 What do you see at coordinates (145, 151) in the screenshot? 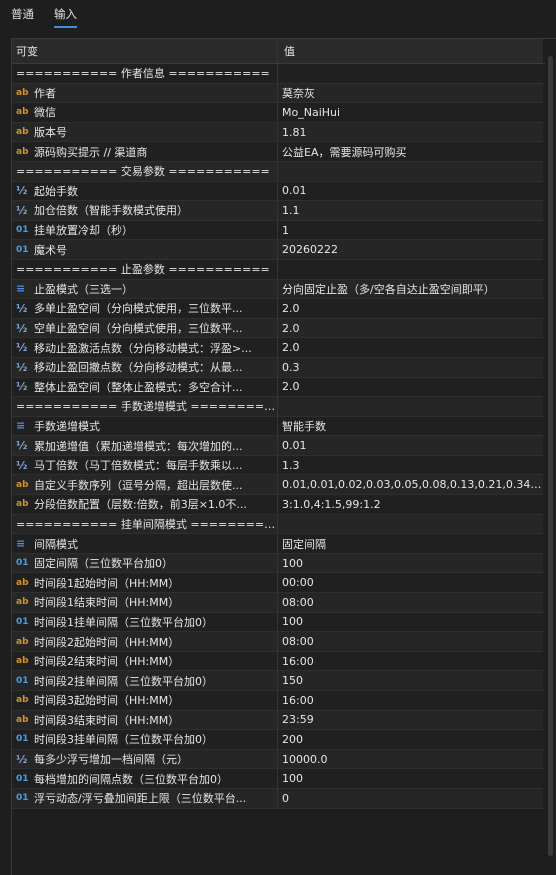
I see `parameter-name-cell: ab 源码购买提示 // 渠道商` at bounding box center [145, 151].